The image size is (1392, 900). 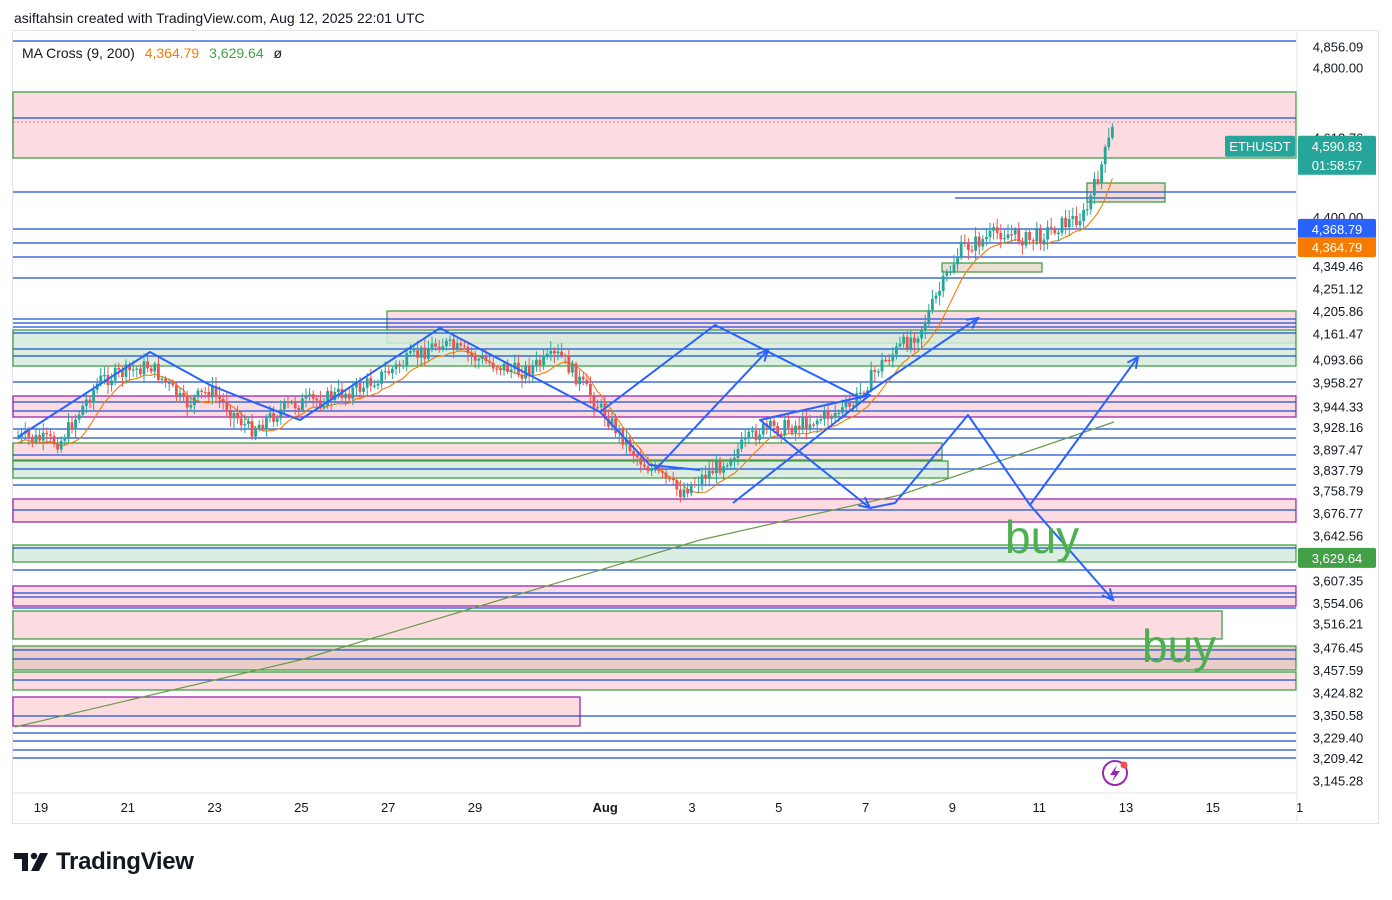 What do you see at coordinates (152, 53) in the screenshot?
I see `indicator-legend: MA Cross (9, 200) 4,364.79 3,629.64 ø` at bounding box center [152, 53].